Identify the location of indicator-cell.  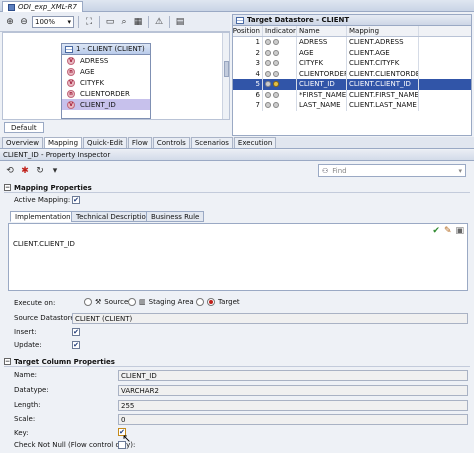
(280, 73).